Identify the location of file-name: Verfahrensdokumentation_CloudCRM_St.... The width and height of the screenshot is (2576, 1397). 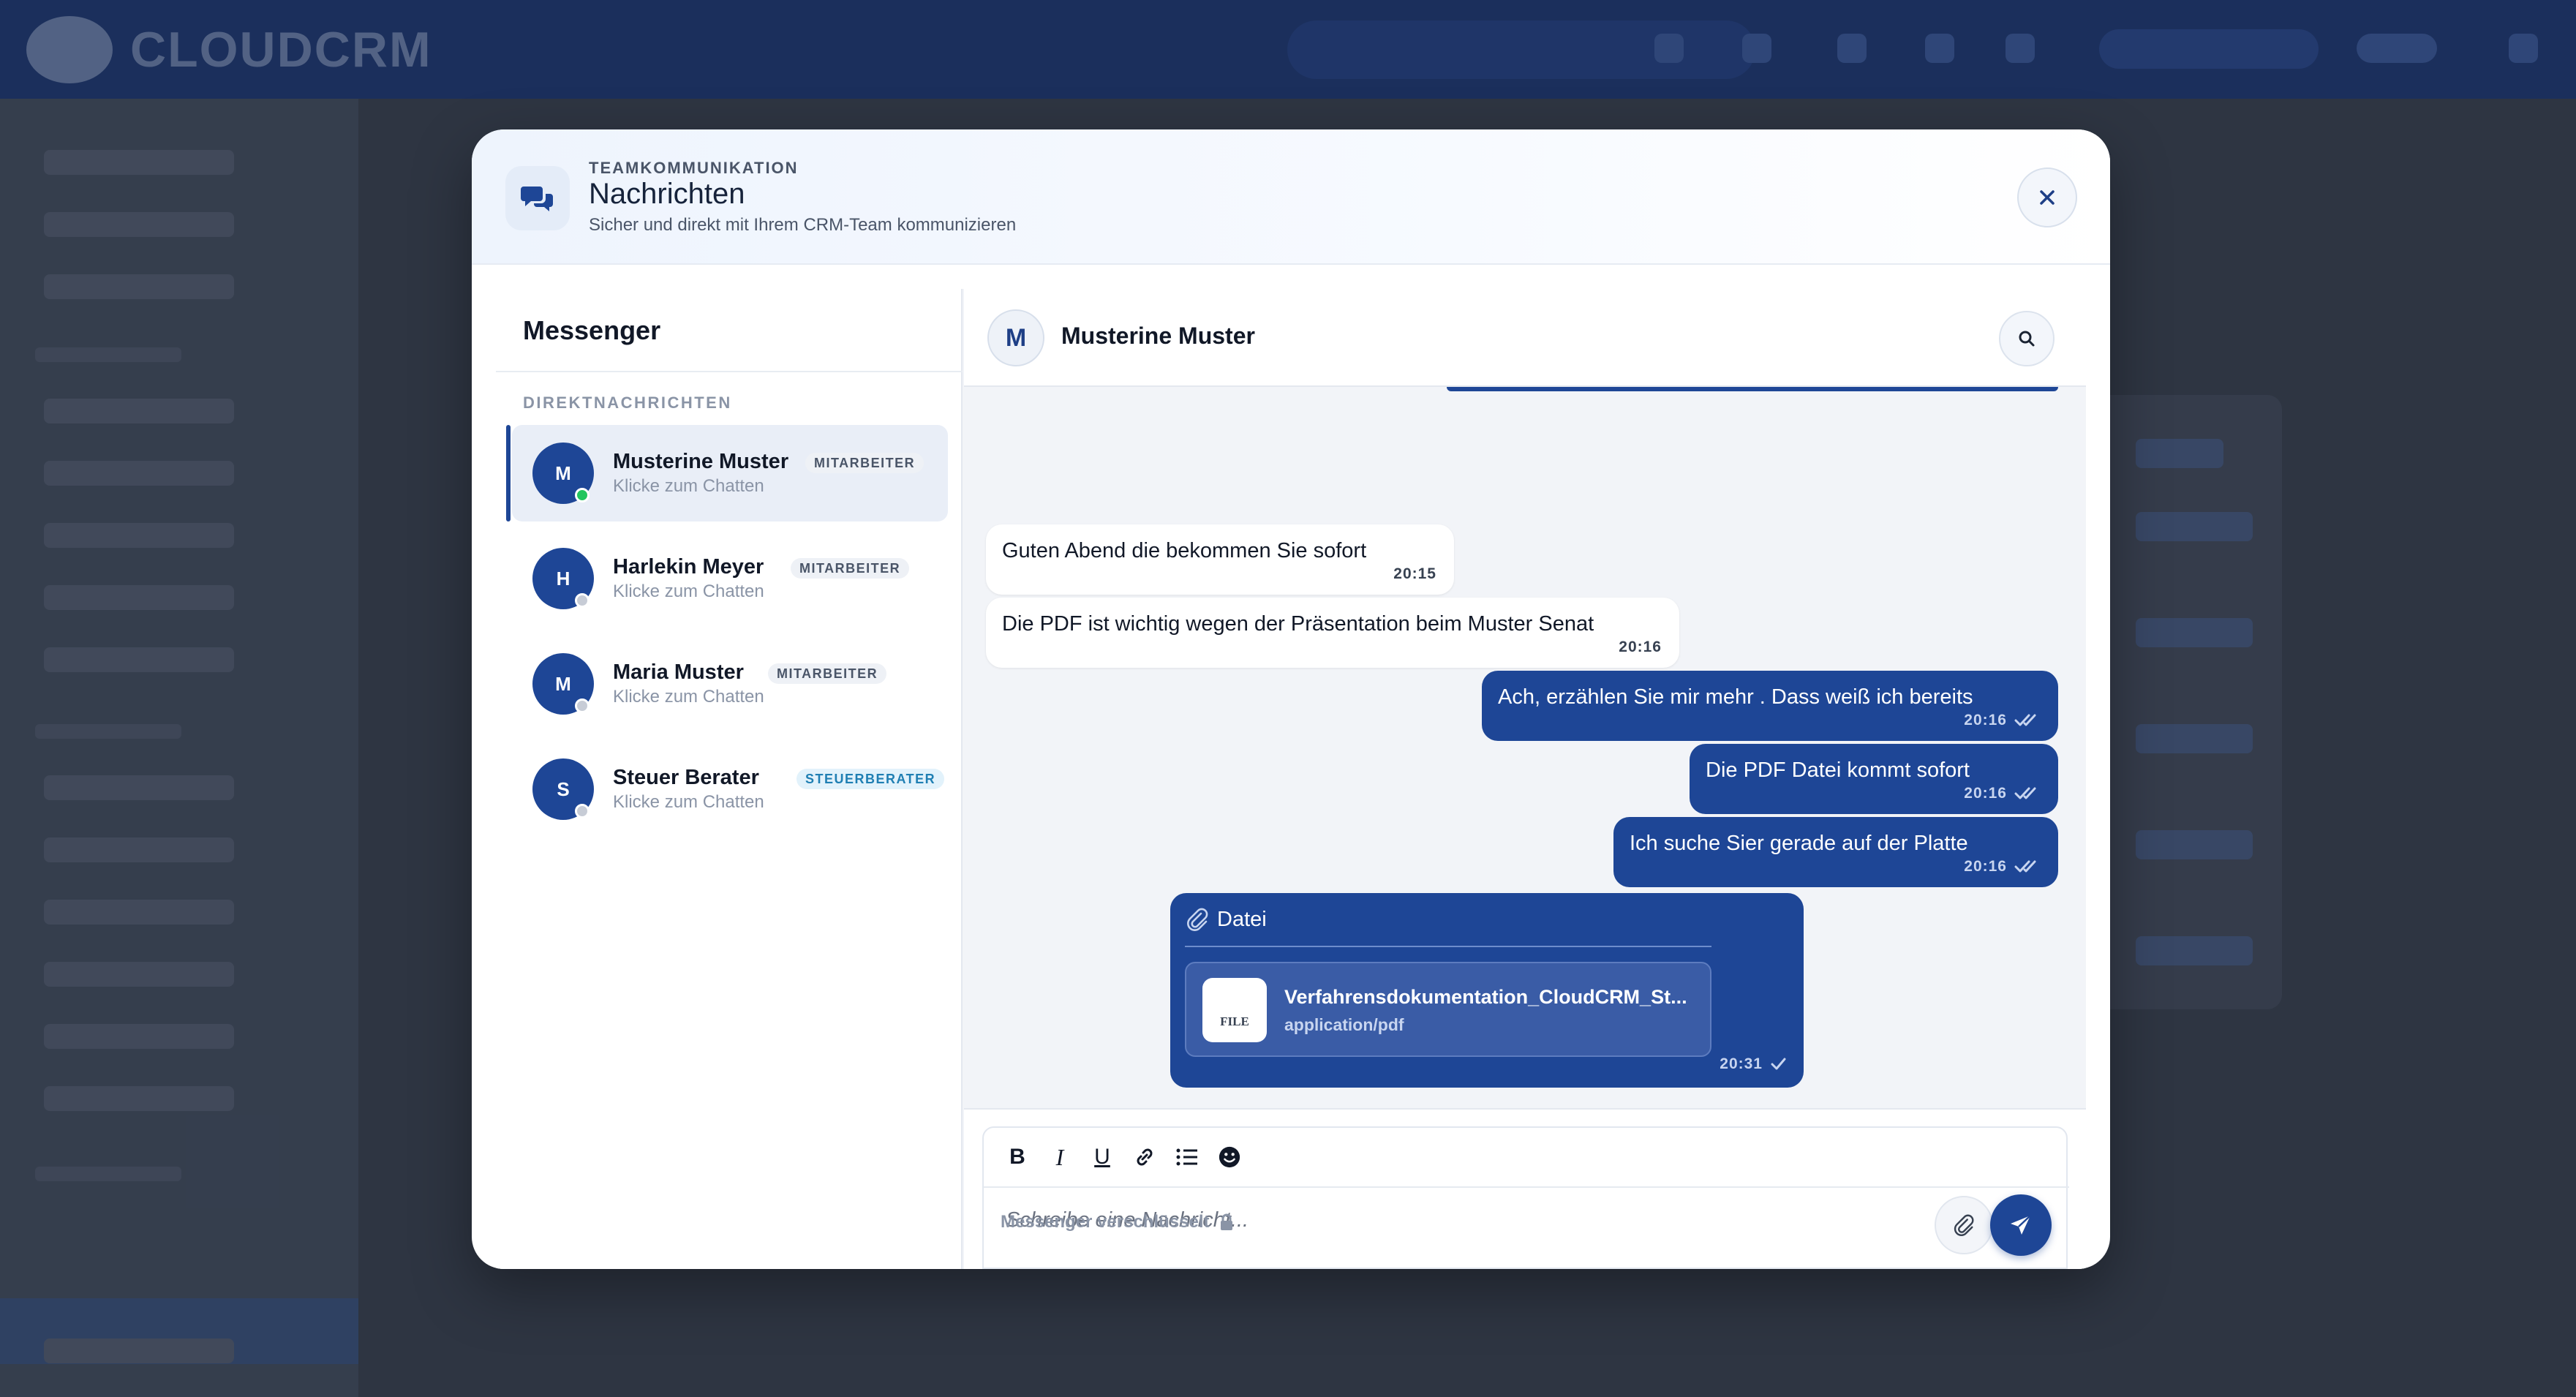
(1485, 997).